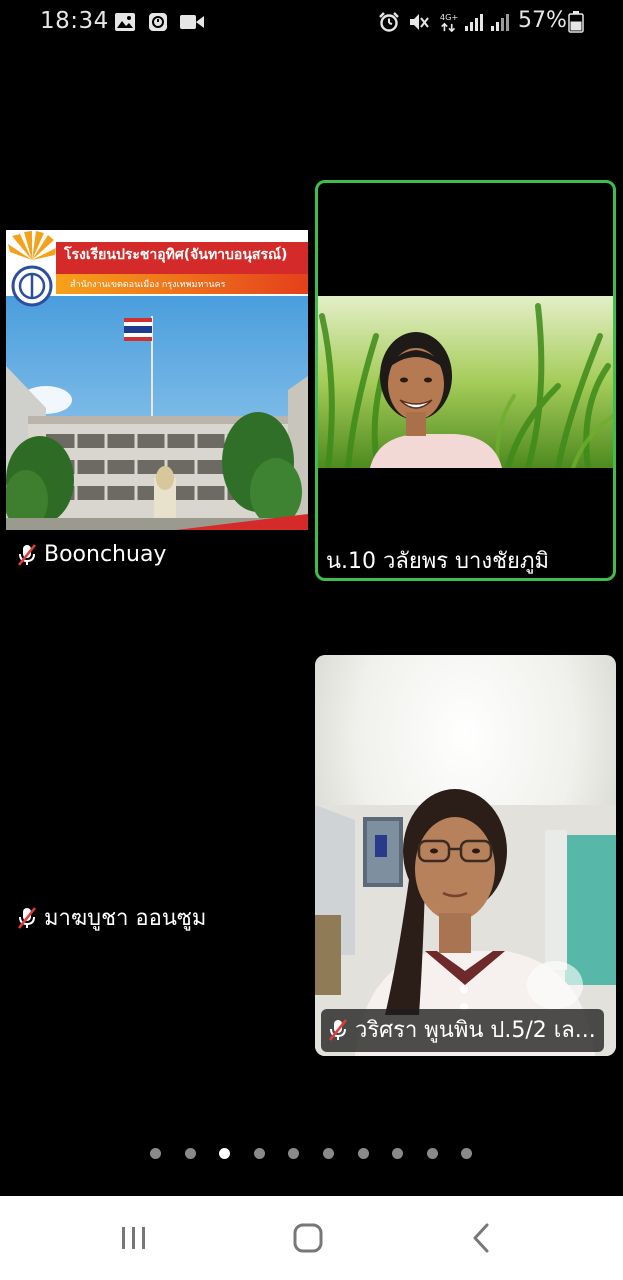 The width and height of the screenshot is (623, 1280). I want to click on banner-title: โรงเรียนประชาอุทิศ(จันทาบอนุสรณ์), so click(176, 255).